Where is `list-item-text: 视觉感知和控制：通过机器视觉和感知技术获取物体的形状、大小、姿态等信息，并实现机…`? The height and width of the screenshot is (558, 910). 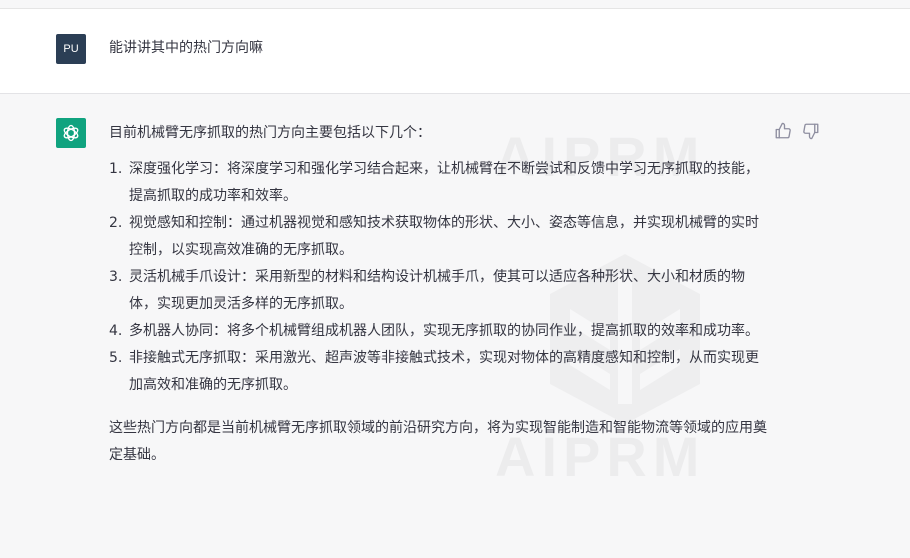 list-item-text: 视觉感知和控制：通过机器视觉和感知技术获取物体的形状、大小、姿态等信息，并实现机… is located at coordinates (444, 236).